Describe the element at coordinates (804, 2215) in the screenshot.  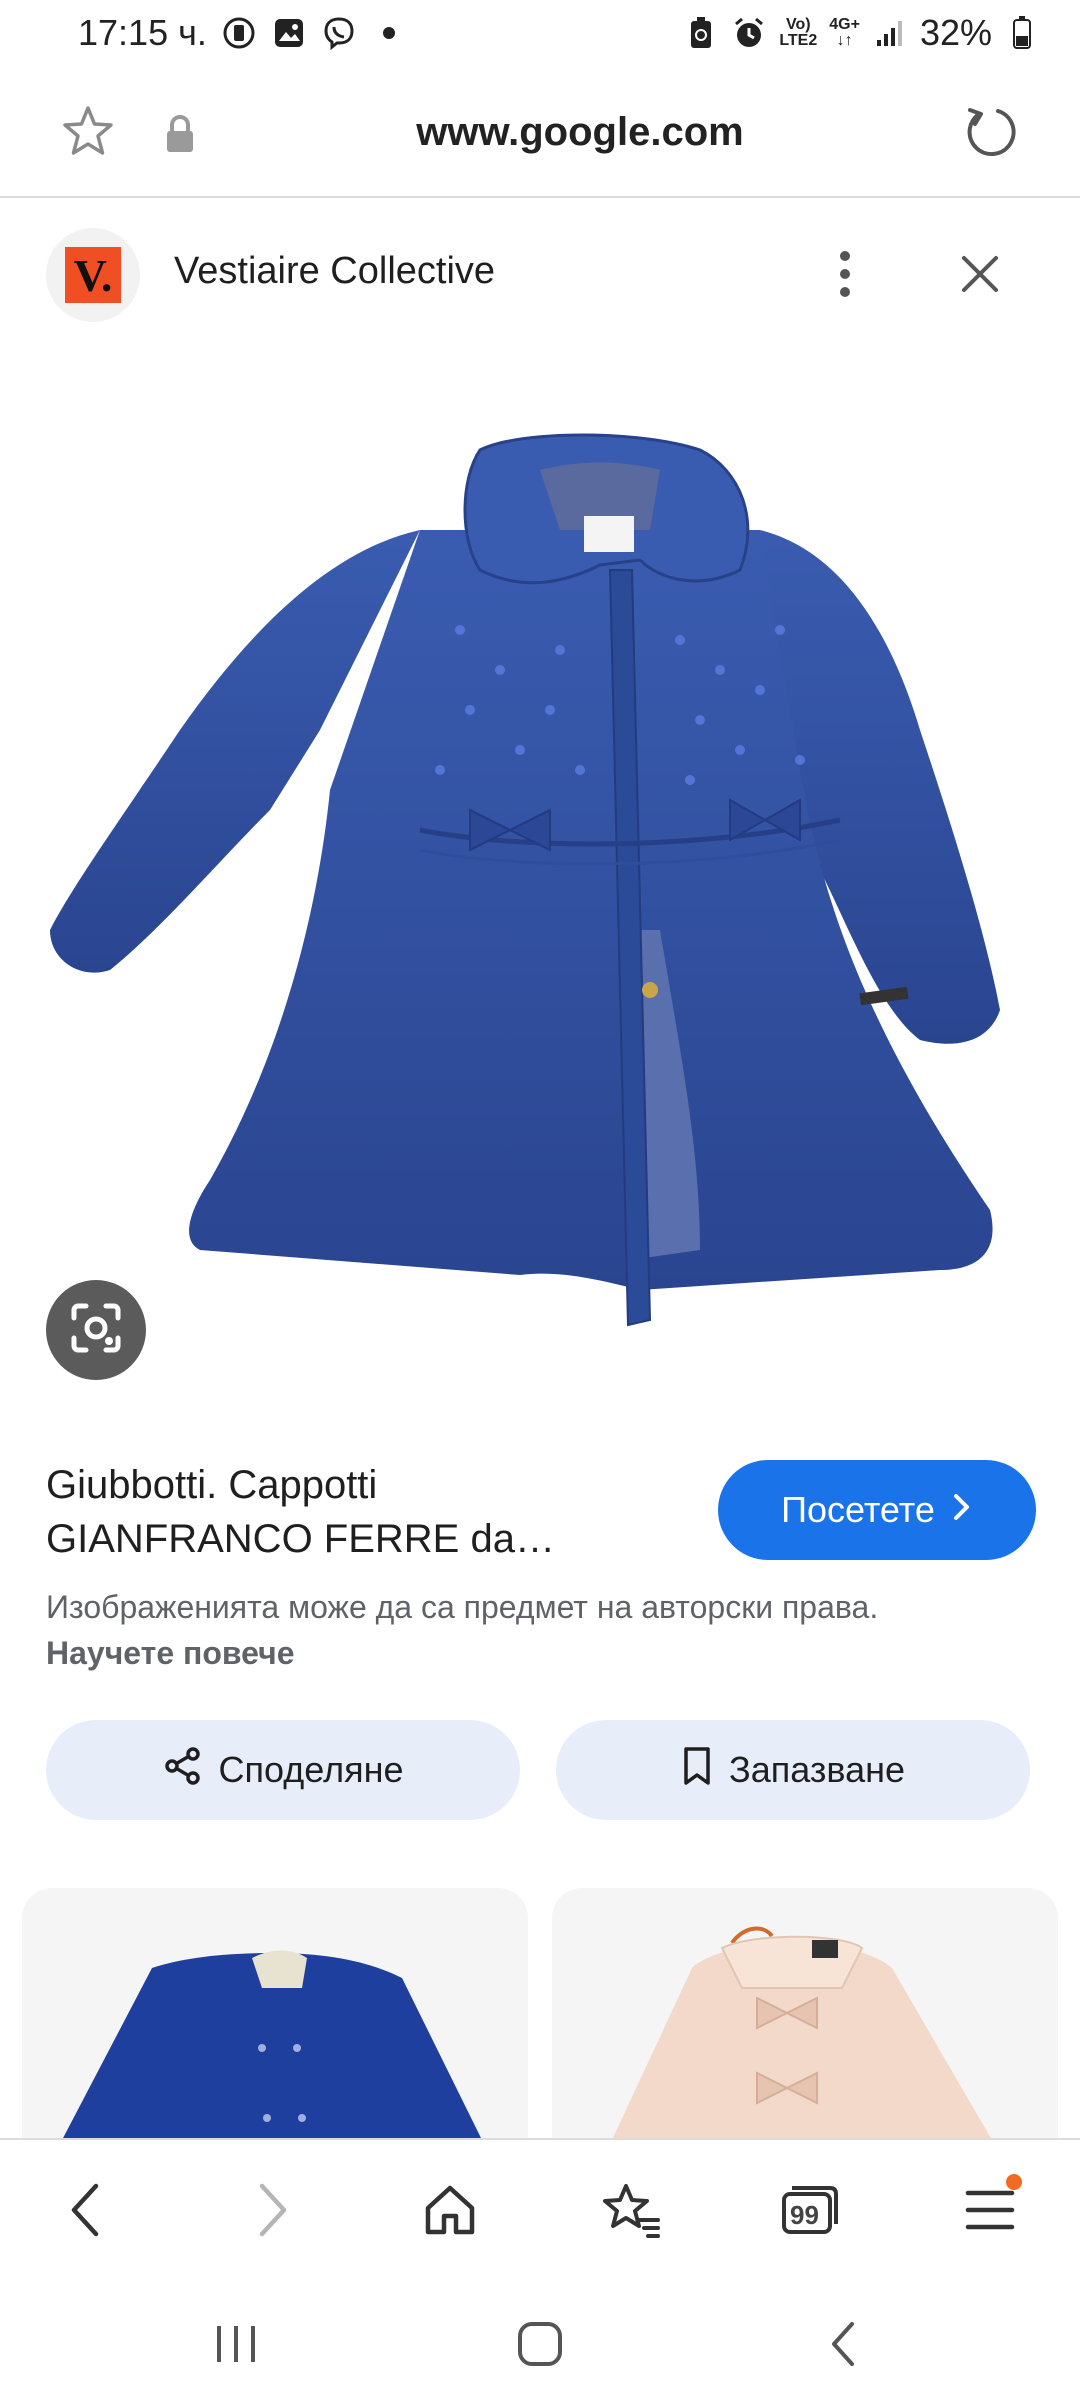
I see `tabs-count: 99` at that location.